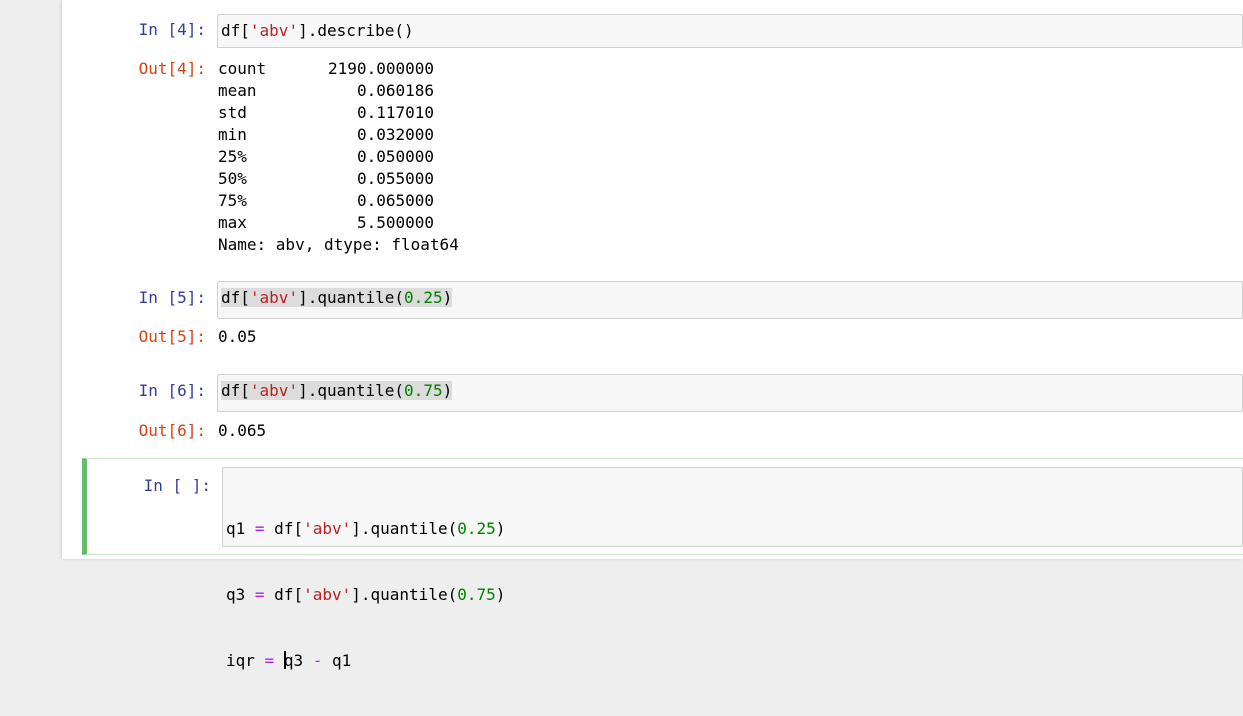 Image resolution: width=1243 pixels, height=716 pixels. Describe the element at coordinates (381, 68) in the screenshot. I see `stats-value: 2190.000000` at that location.